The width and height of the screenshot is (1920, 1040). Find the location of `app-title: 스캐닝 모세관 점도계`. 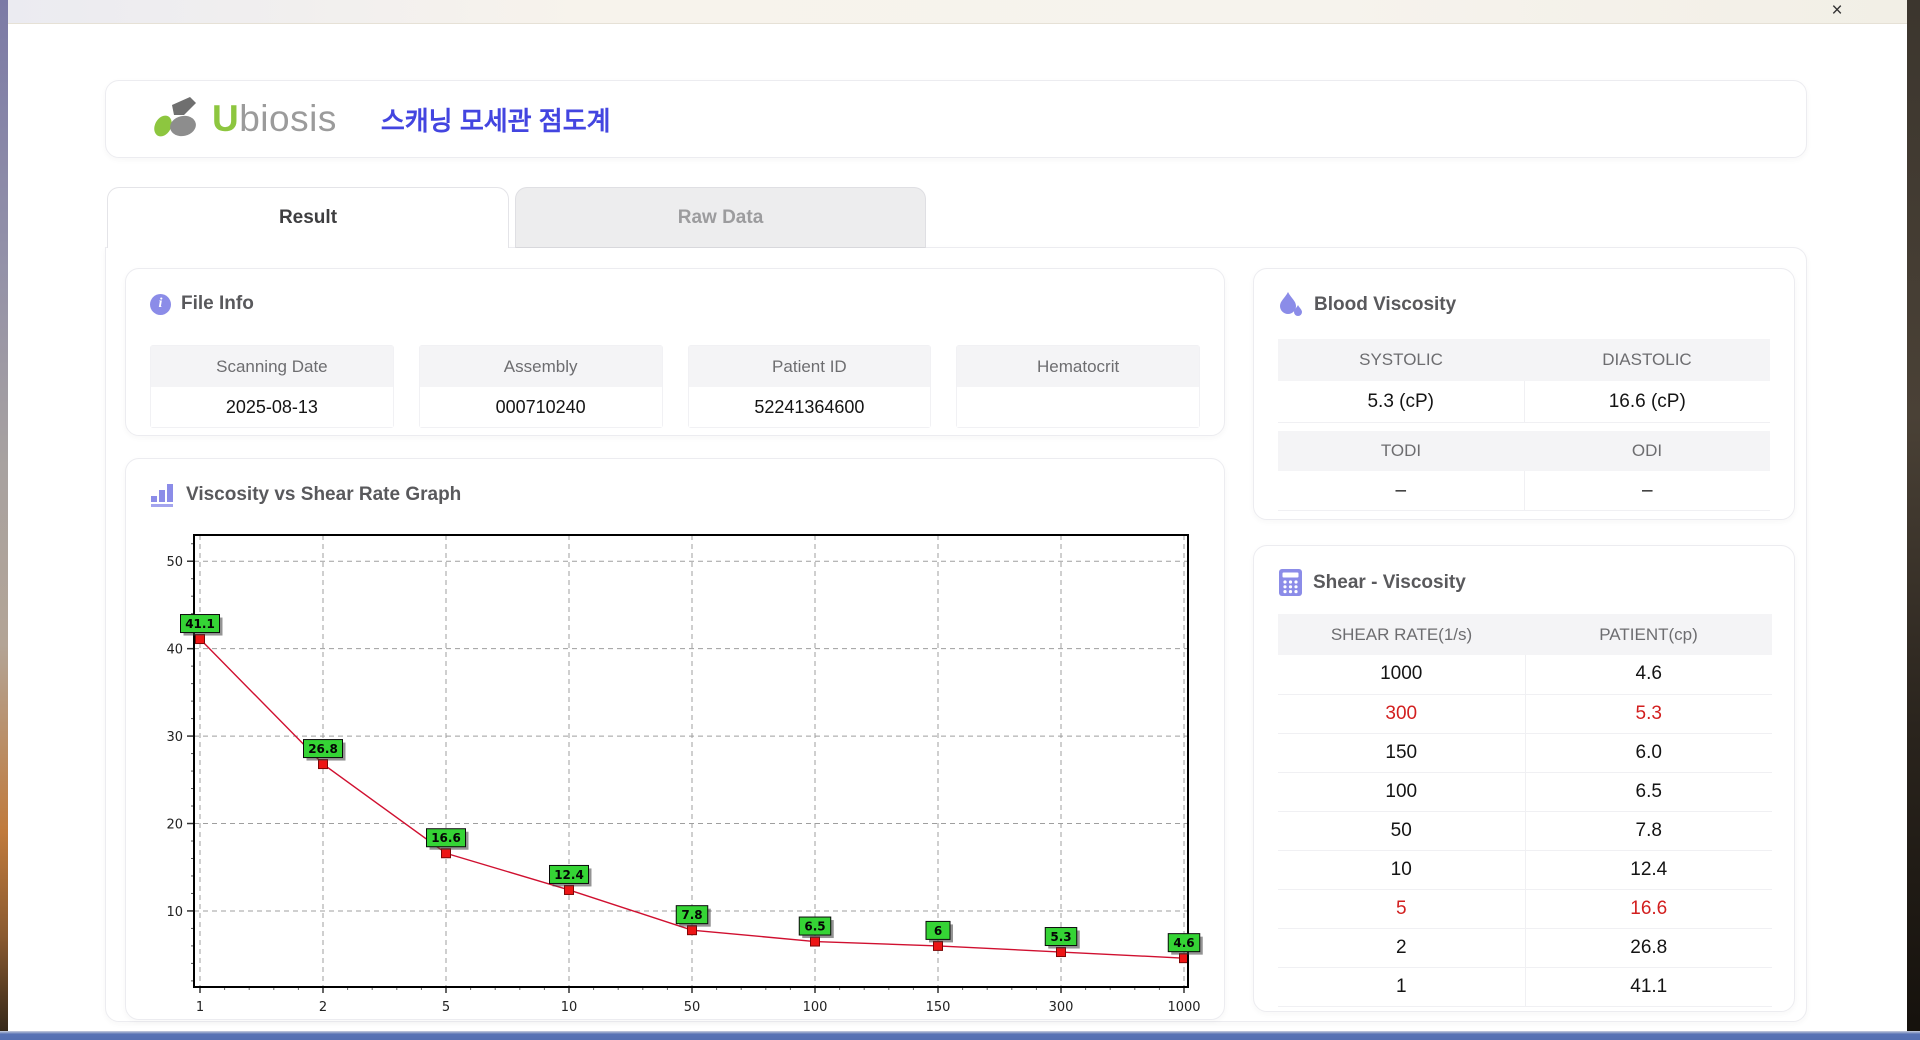

app-title: 스캐닝 모세관 점도계 is located at coordinates (495, 120).